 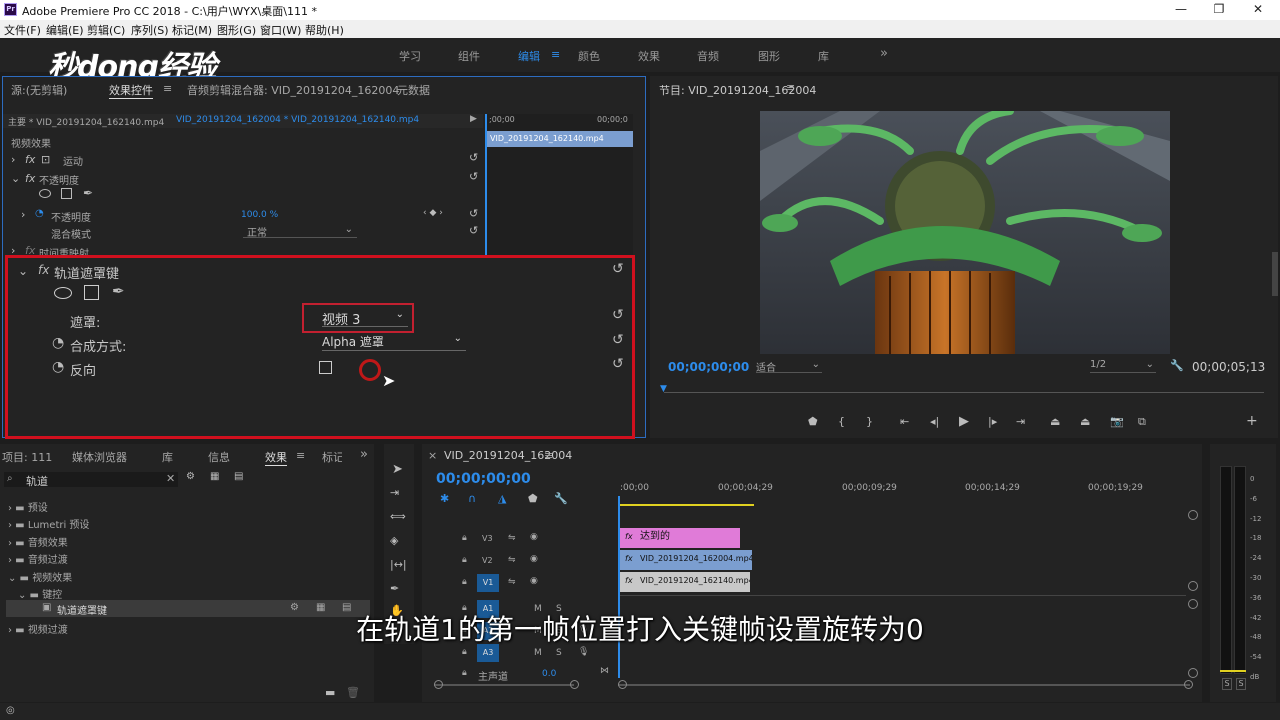 What do you see at coordinates (91, 480) in the screenshot?
I see `effects-search-input: ⌕ 轨道 ✕` at bounding box center [91, 480].